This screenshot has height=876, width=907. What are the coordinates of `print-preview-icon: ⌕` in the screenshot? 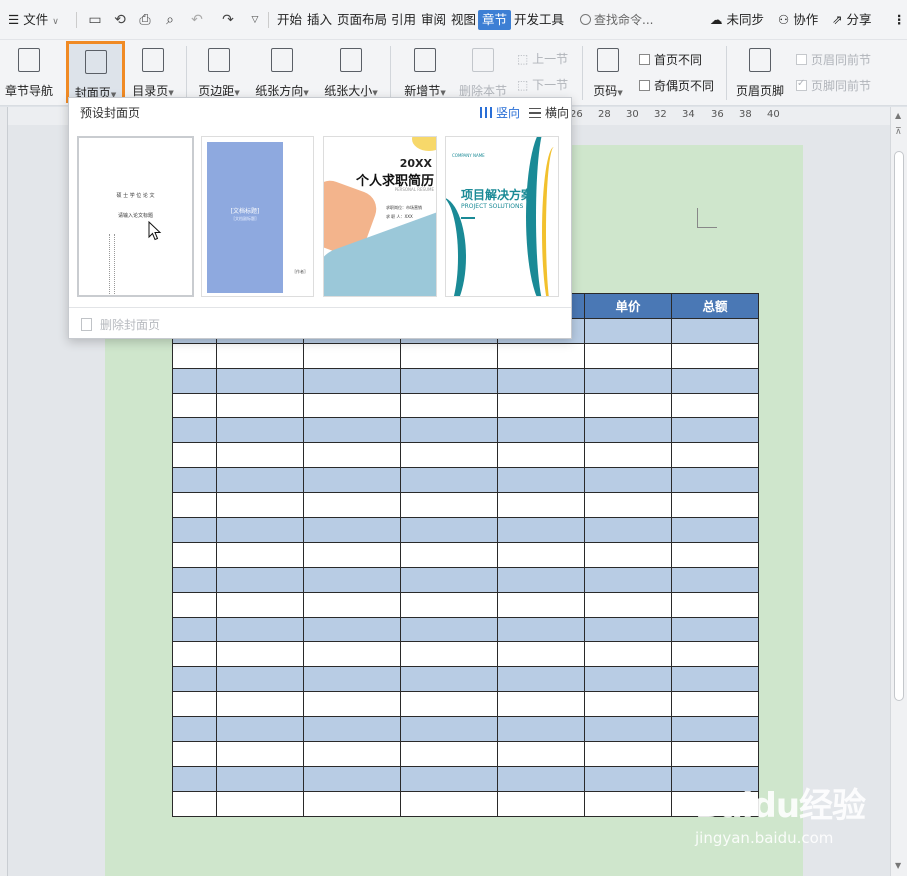 It's located at (170, 20).